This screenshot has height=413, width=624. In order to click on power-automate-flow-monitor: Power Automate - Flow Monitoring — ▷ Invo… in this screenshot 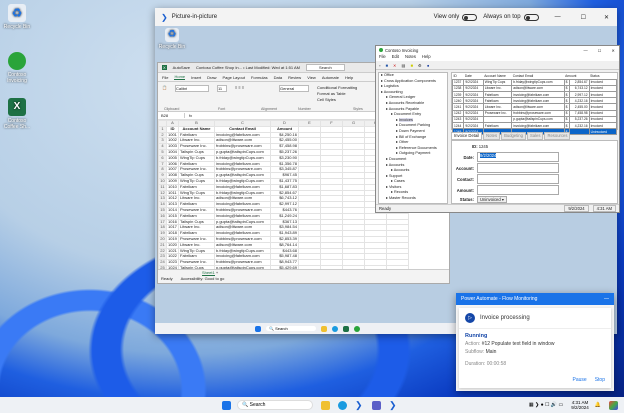, I will do `click(535, 342)`.